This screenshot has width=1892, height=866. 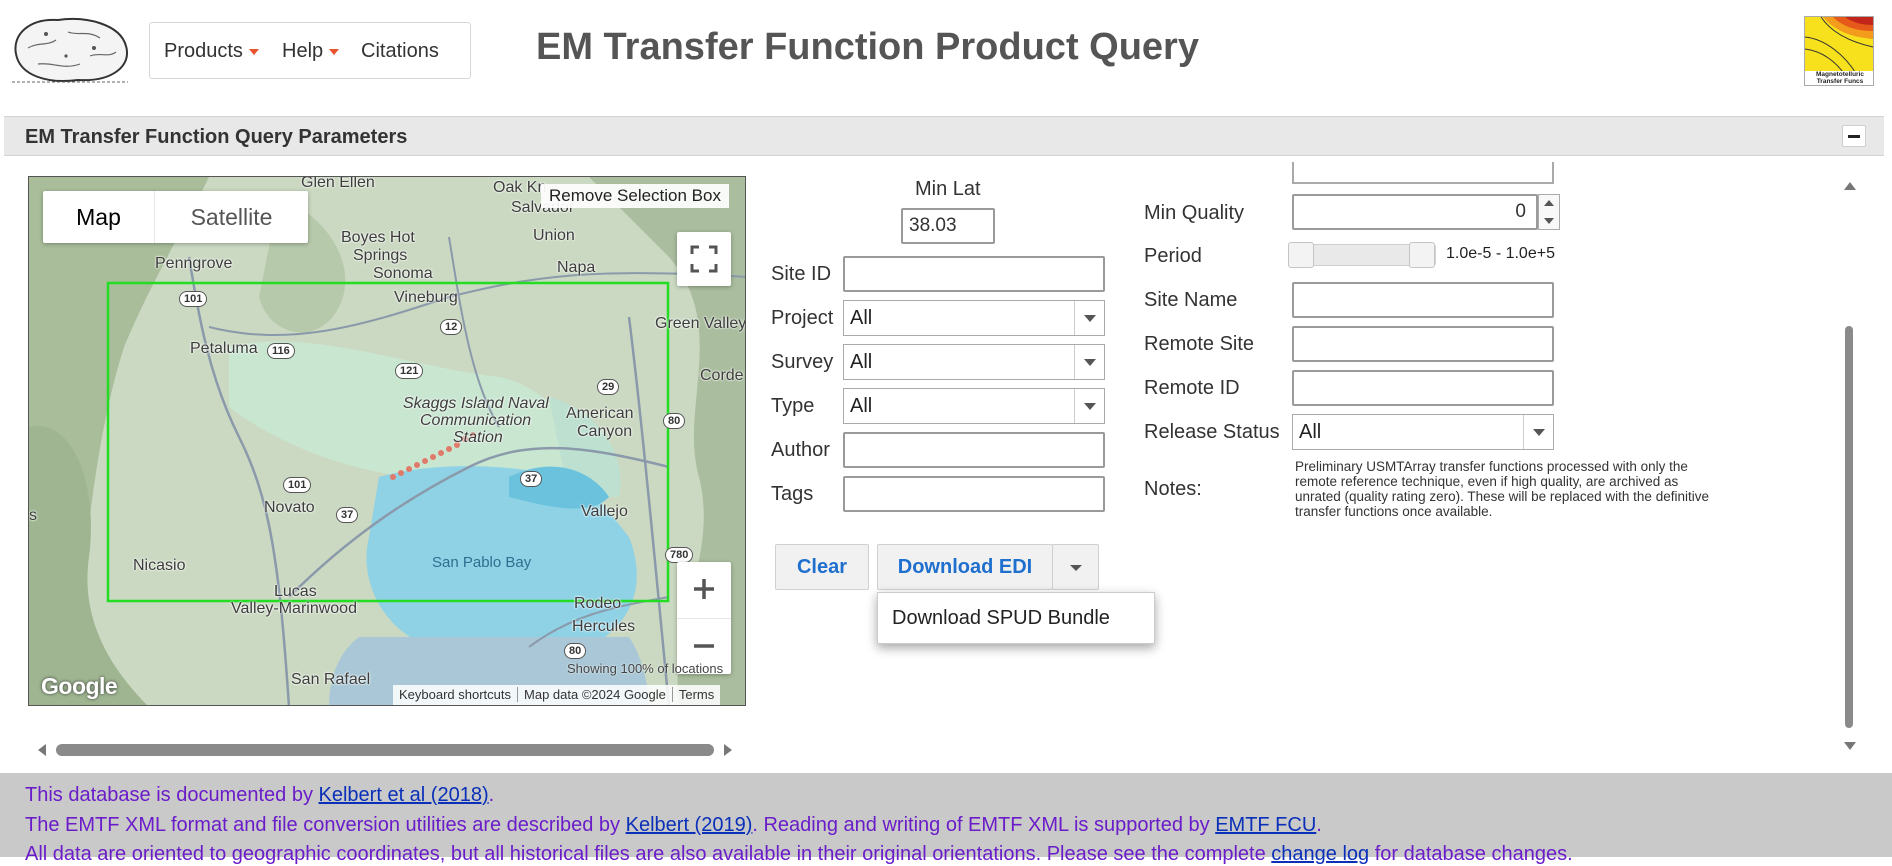 What do you see at coordinates (224, 348) in the screenshot?
I see `map-label: Petaluma` at bounding box center [224, 348].